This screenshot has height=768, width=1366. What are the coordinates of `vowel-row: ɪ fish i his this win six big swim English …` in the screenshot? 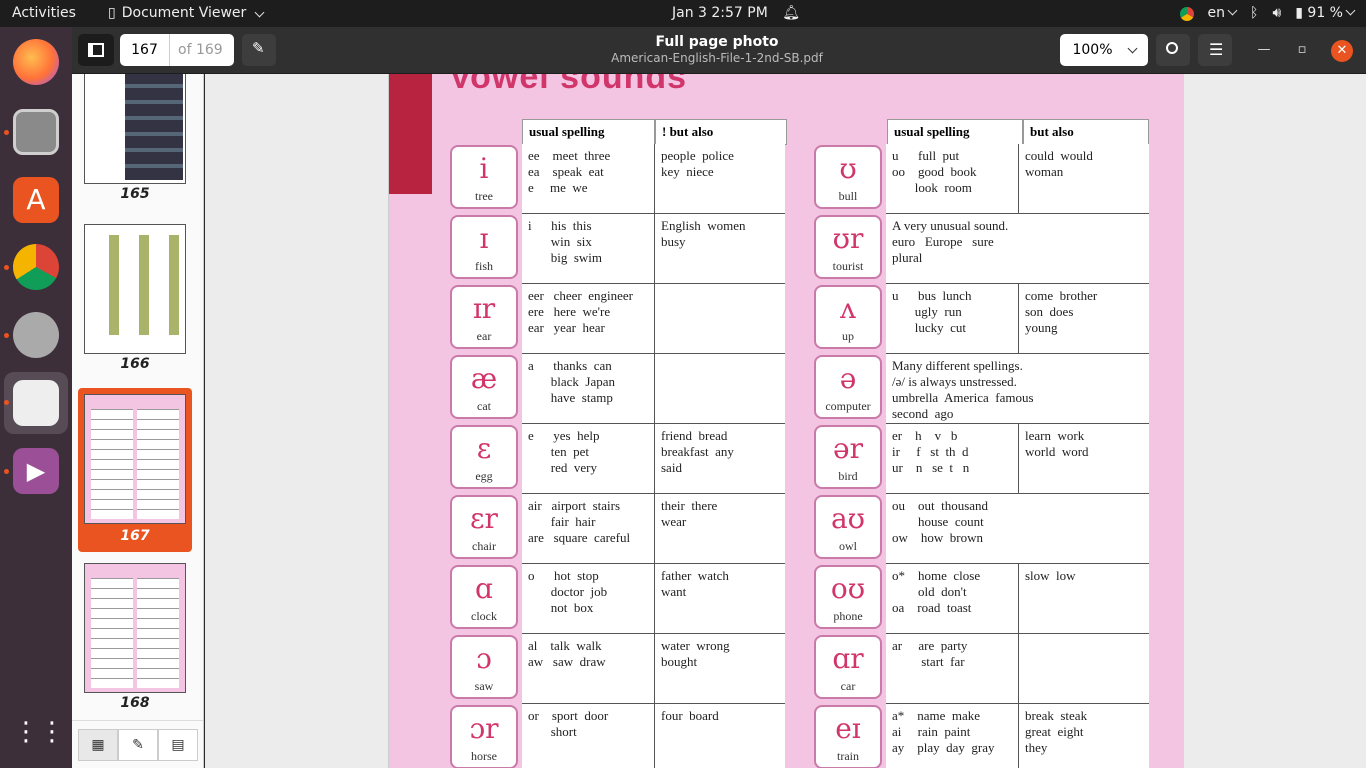 It's located at (617, 249).